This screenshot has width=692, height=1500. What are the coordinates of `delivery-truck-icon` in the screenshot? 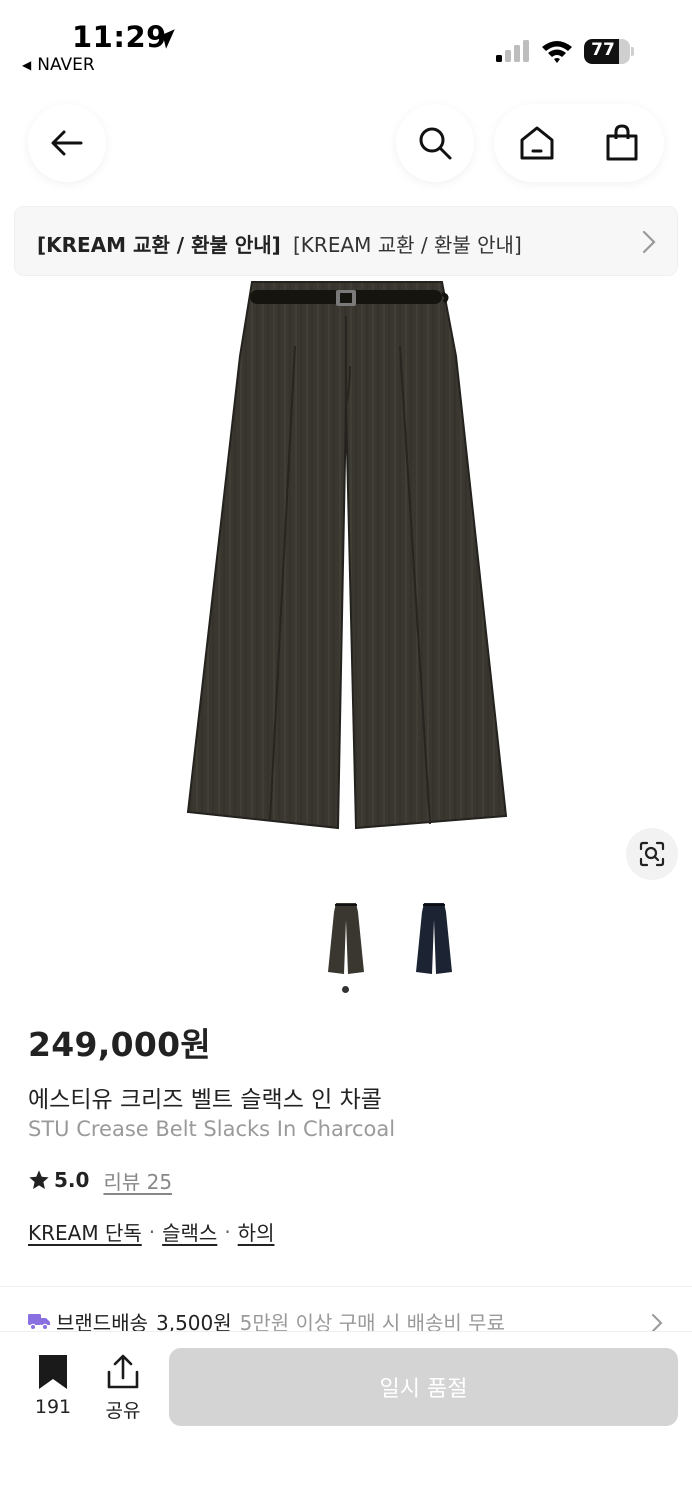 It's located at (39, 1322).